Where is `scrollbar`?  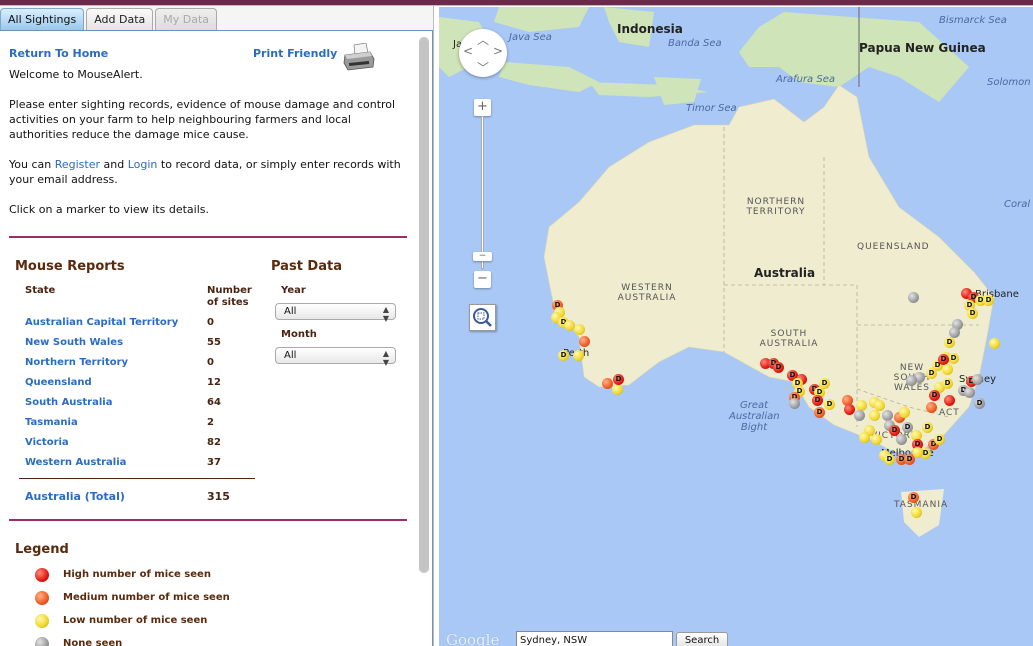
scrollbar is located at coordinates (424, 305).